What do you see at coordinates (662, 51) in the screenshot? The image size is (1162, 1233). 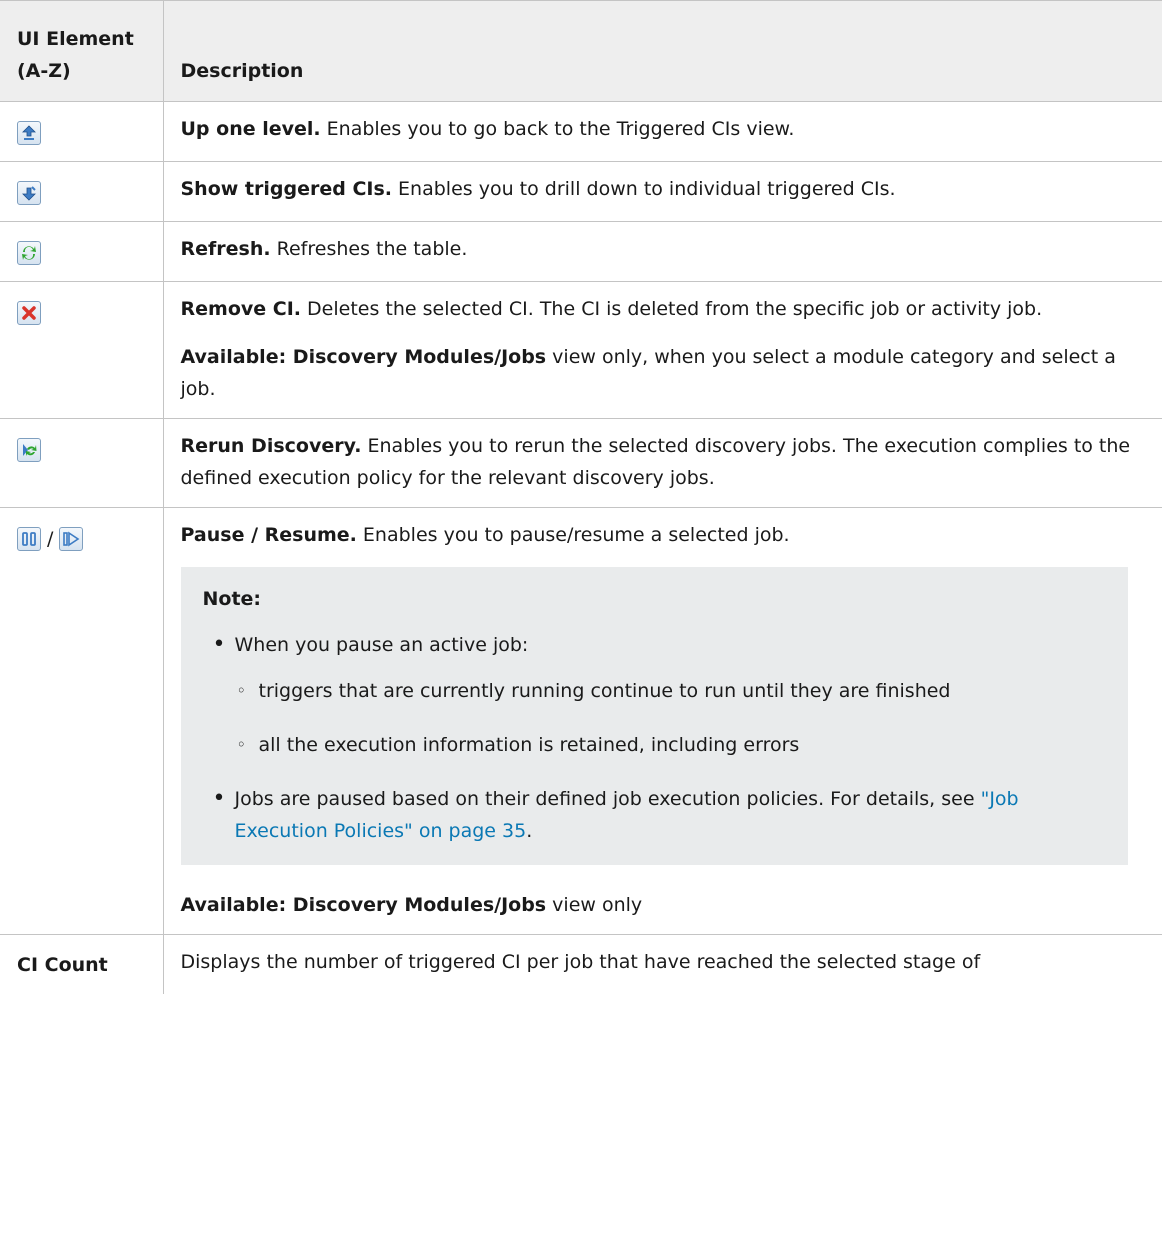 I see `header-description: Description` at bounding box center [662, 51].